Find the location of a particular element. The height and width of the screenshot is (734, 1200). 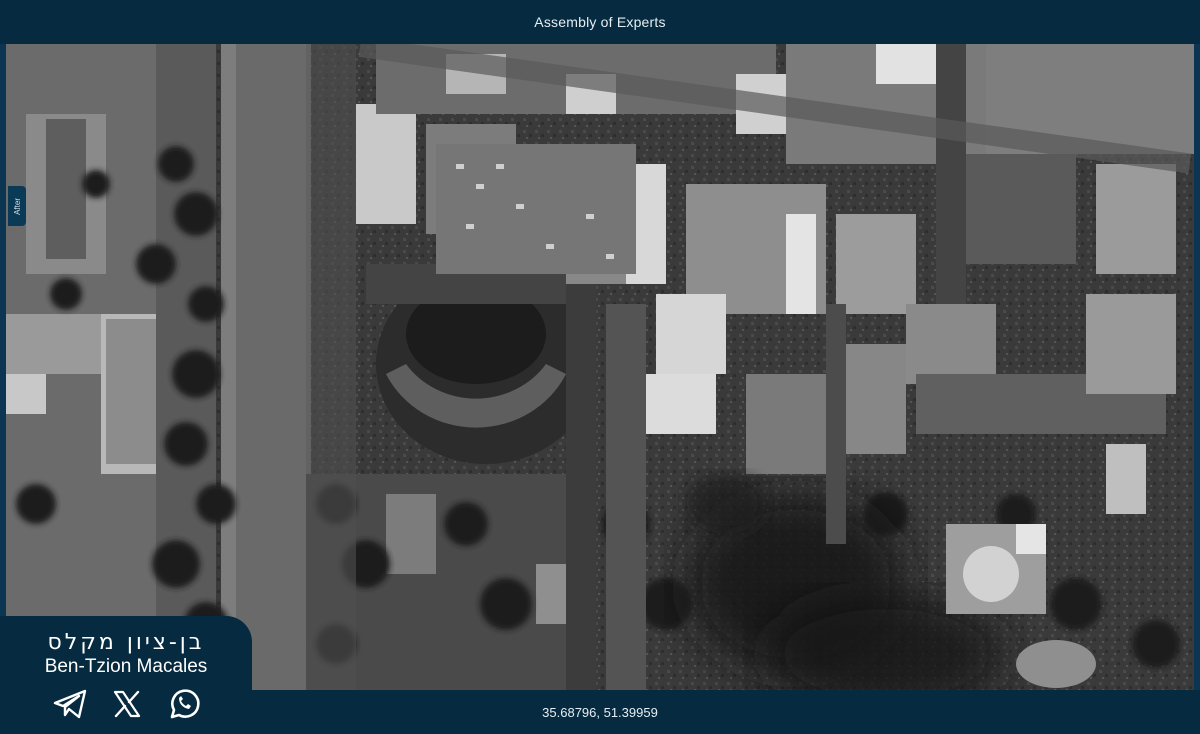

x-icon is located at coordinates (127, 704).